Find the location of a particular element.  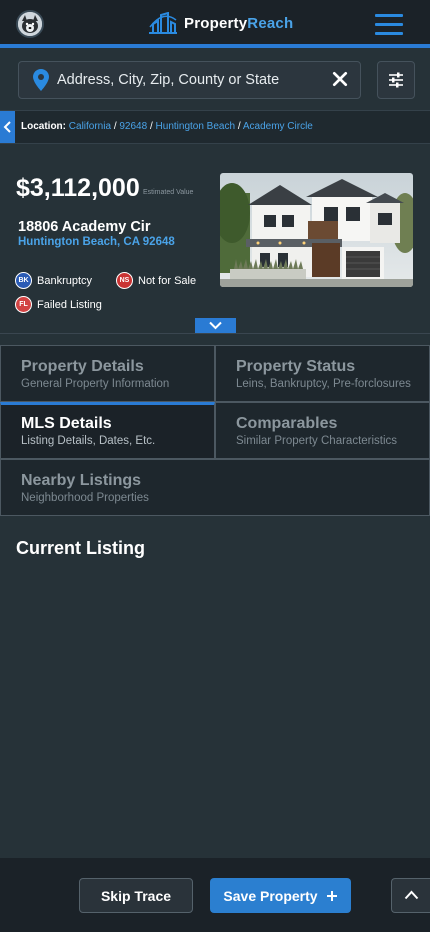

sliders-icon is located at coordinates (396, 80).